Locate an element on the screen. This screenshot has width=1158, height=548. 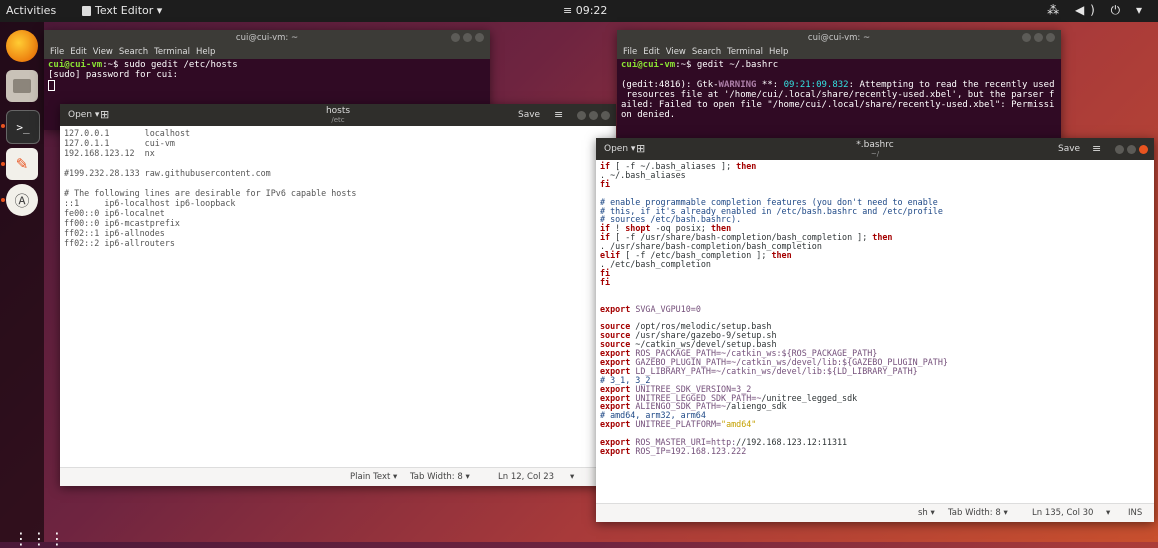
text-editor-icon is located at coordinates (86, 10).